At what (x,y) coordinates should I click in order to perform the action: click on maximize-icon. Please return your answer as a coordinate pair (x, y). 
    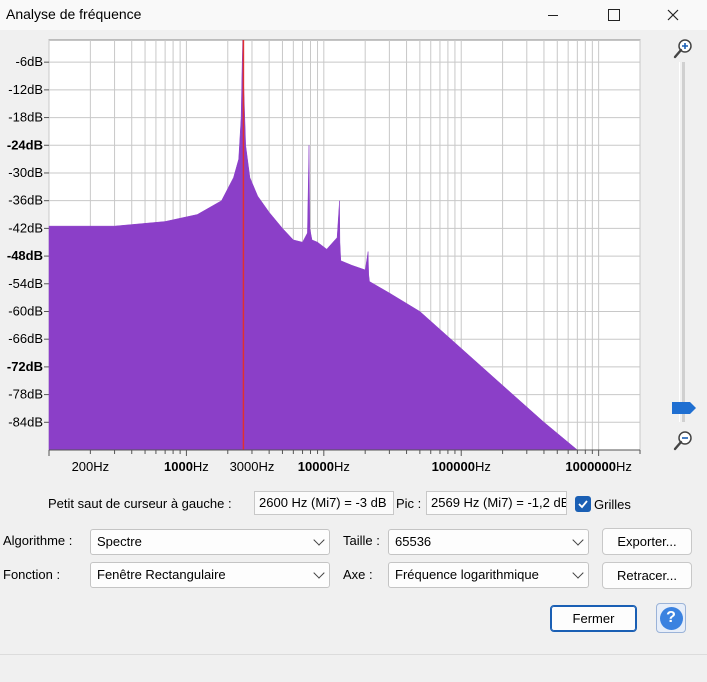
    Looking at the image, I should click on (614, 15).